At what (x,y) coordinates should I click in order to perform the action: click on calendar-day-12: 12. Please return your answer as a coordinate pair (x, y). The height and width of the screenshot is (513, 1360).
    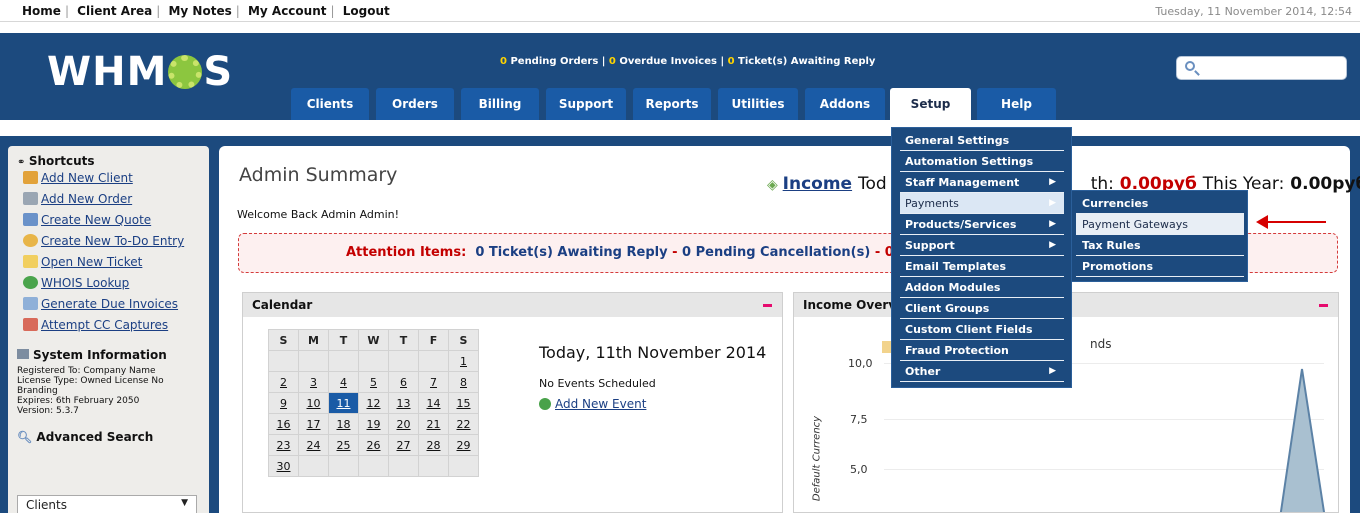
    Looking at the image, I should click on (373, 403).